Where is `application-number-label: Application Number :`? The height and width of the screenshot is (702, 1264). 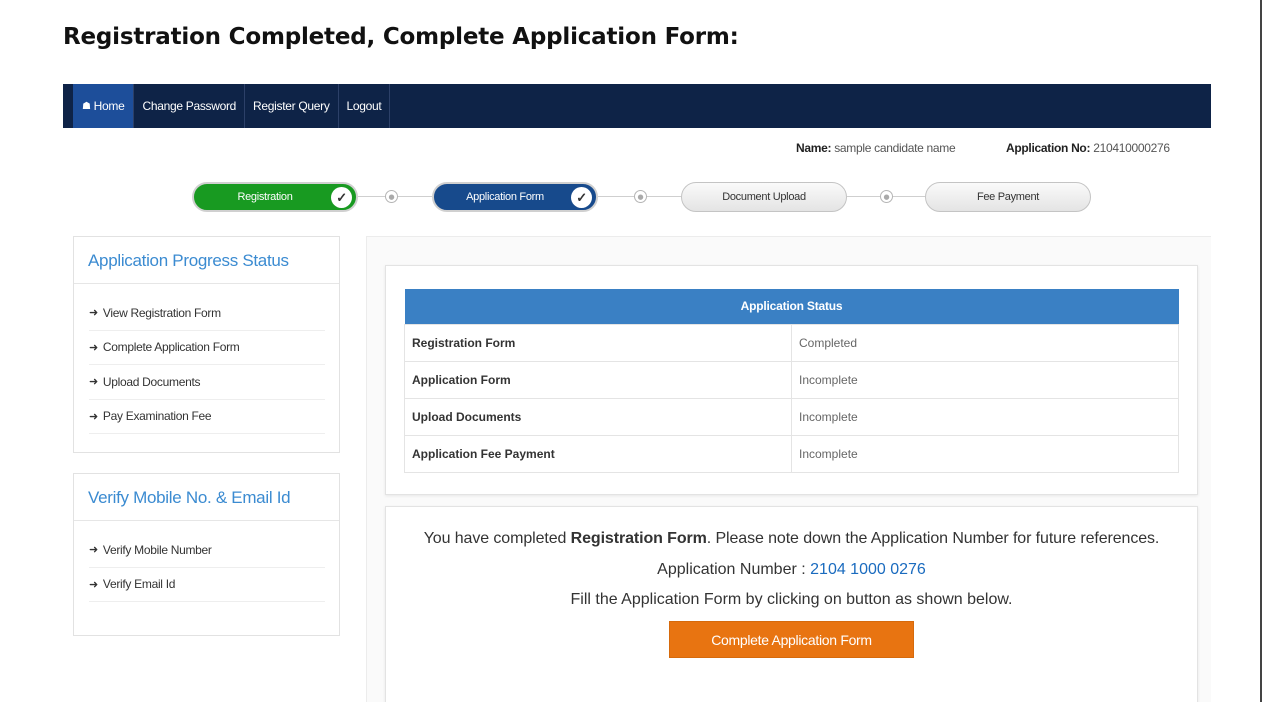 application-number-label: Application Number : is located at coordinates (734, 569).